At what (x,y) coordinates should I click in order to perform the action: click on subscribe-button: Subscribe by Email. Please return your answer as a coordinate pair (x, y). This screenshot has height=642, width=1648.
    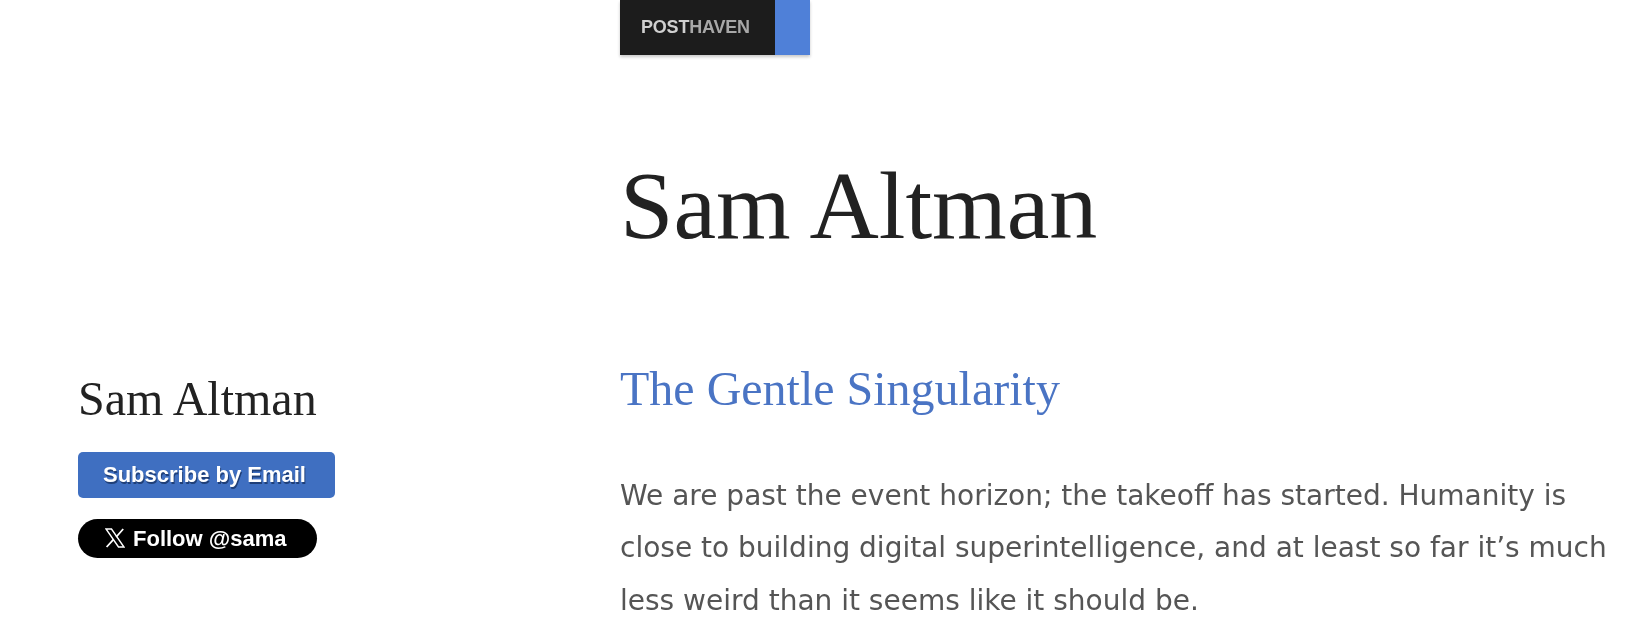
    Looking at the image, I should click on (206, 474).